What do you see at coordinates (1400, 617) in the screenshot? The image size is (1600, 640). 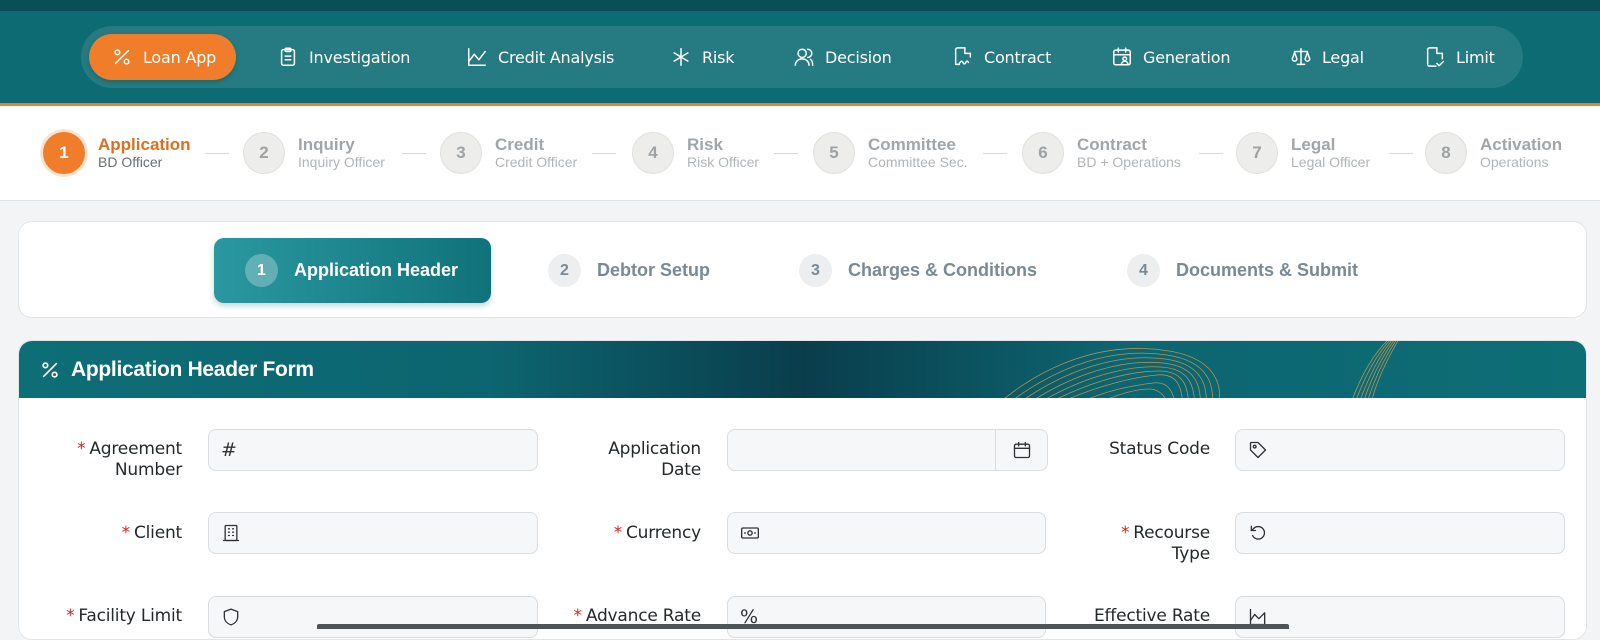 I see `effective-rate-input` at bounding box center [1400, 617].